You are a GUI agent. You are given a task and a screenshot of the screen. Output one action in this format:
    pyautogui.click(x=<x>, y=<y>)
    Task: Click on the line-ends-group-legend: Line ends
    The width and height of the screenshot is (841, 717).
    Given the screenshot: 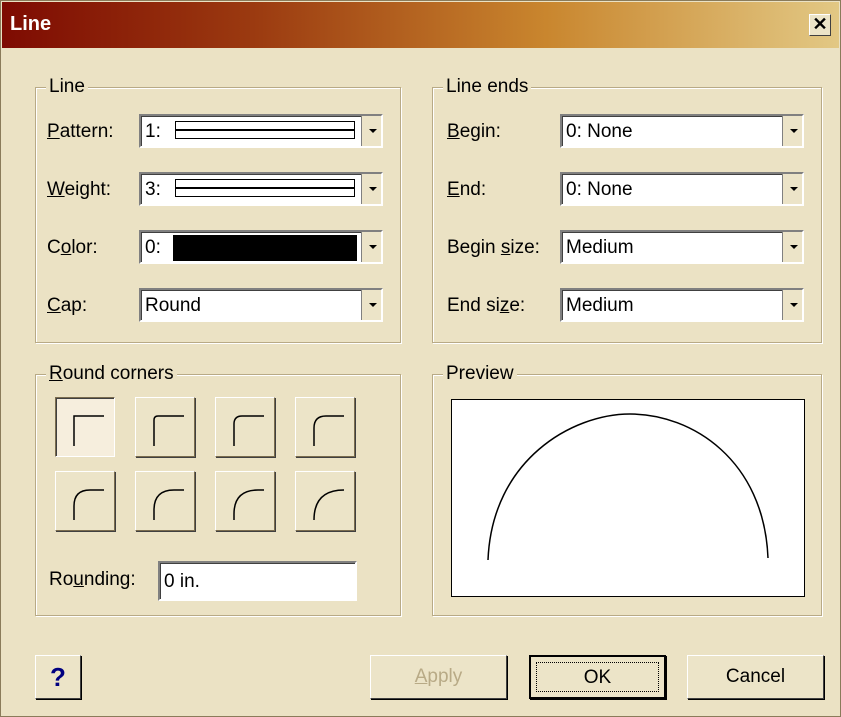 What is the action you would take?
    pyautogui.click(x=487, y=87)
    